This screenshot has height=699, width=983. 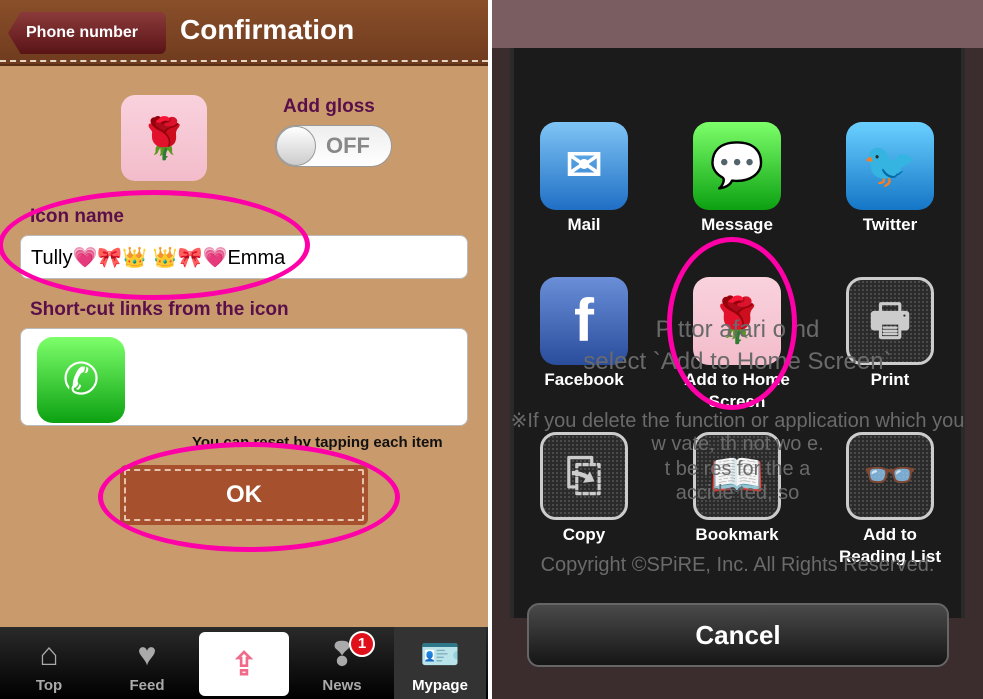 I want to click on tab-top: ⌂ Top, so click(x=49, y=663).